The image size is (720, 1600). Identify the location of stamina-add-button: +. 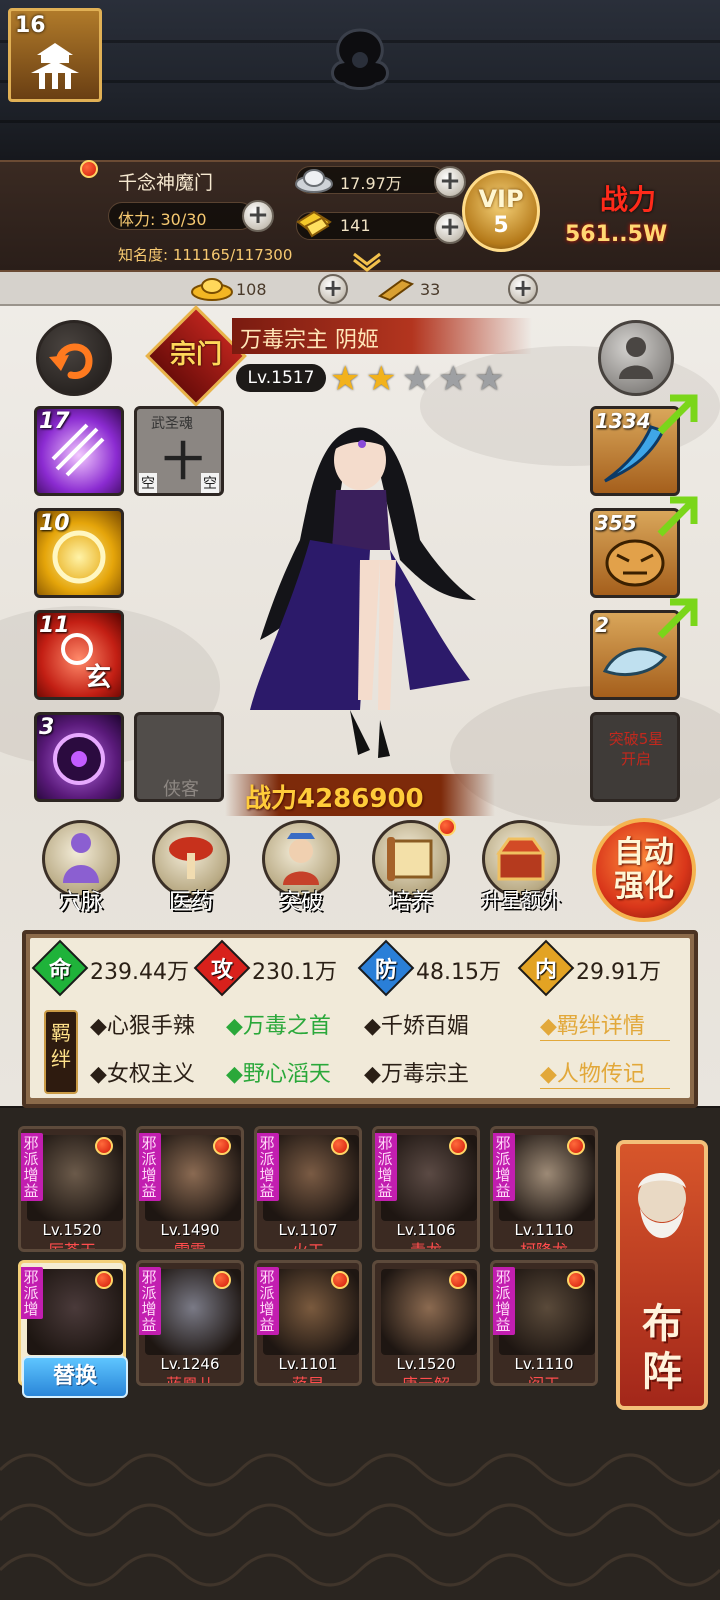
(258, 216).